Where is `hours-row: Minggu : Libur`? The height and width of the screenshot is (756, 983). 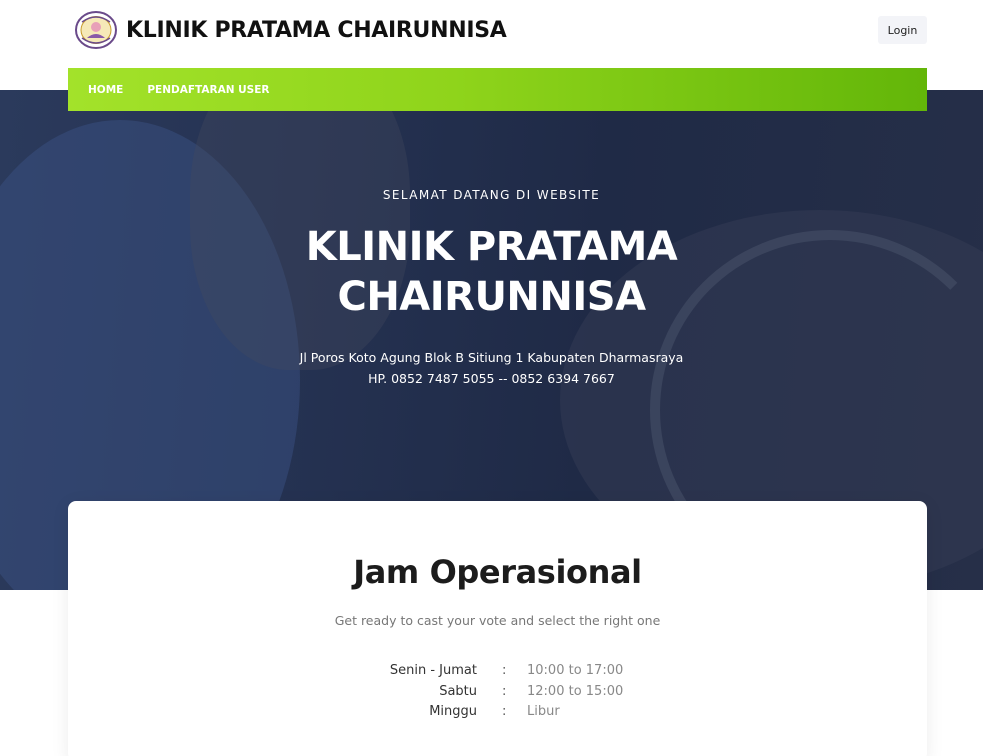
hours-row: Minggu : Libur is located at coordinates (497, 714).